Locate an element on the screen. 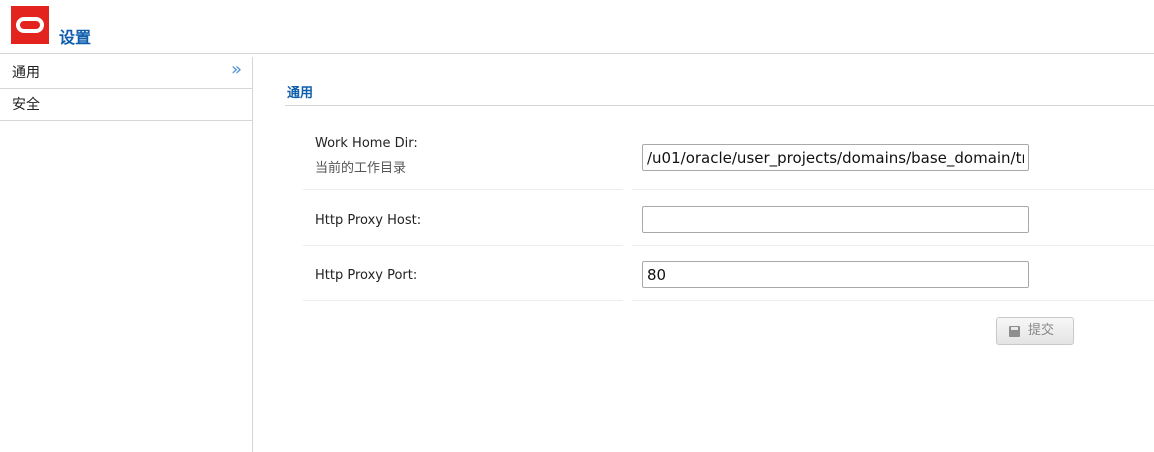 This screenshot has height=452, width=1154. double-chevron-right-icon: » is located at coordinates (236, 69).